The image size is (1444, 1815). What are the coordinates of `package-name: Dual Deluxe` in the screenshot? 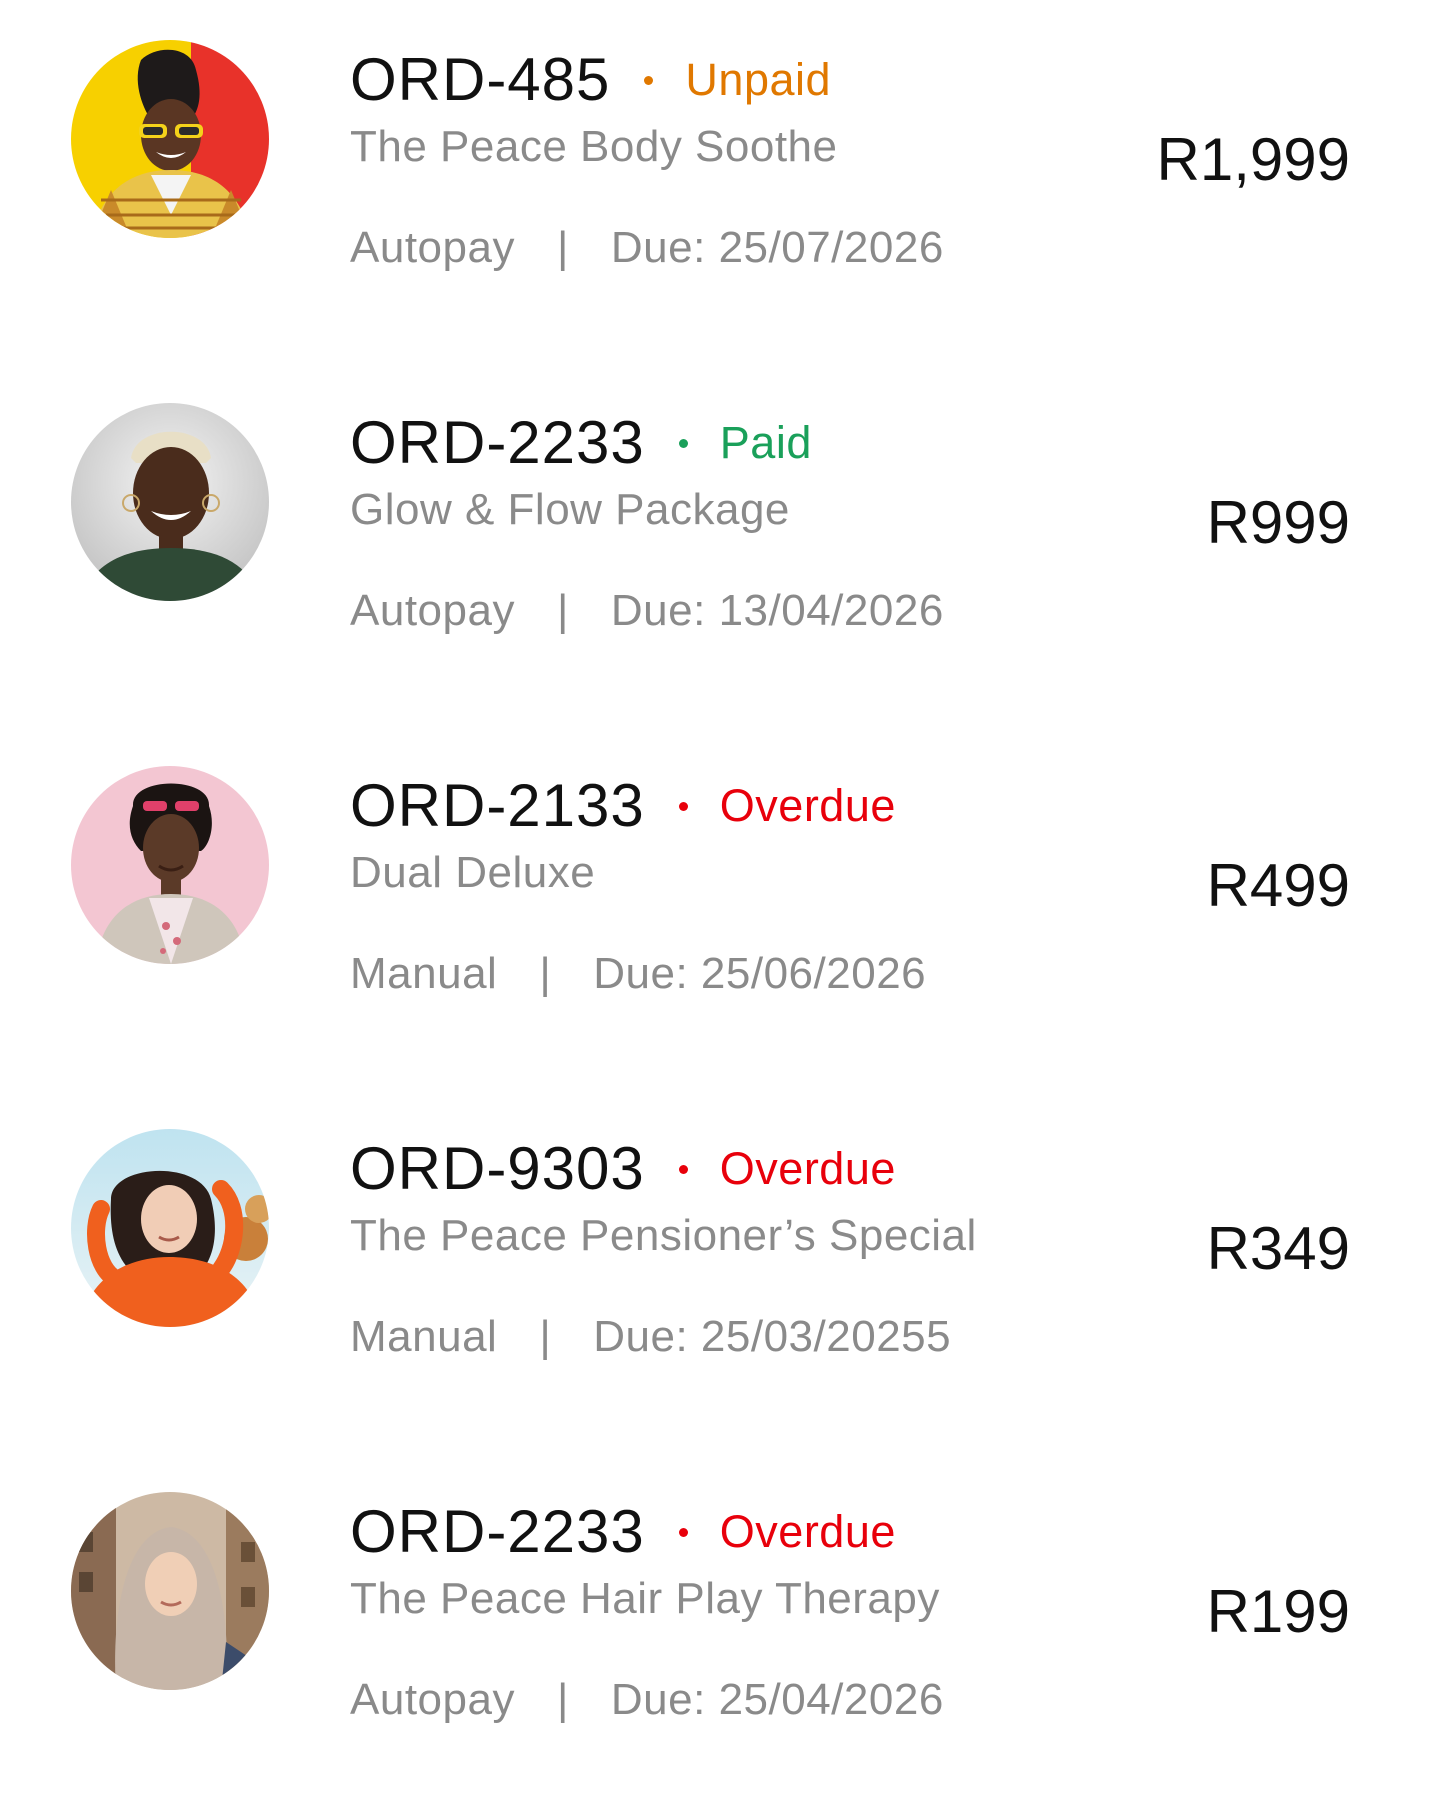 It's located at (473, 872).